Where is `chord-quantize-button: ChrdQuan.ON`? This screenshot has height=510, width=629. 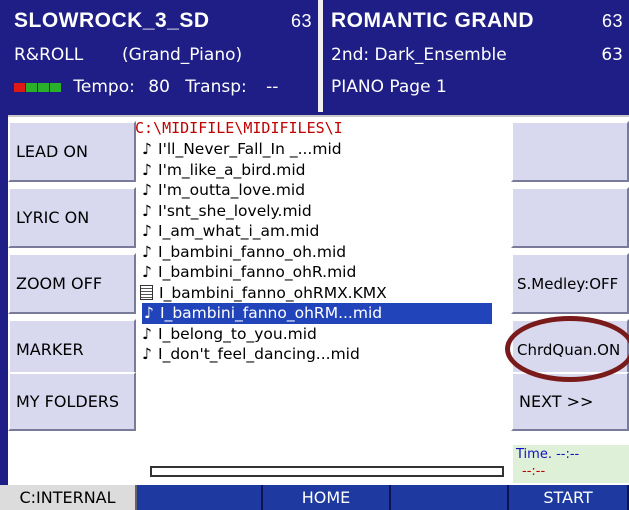 chord-quantize-button: ChrdQuan.ON is located at coordinates (570, 349).